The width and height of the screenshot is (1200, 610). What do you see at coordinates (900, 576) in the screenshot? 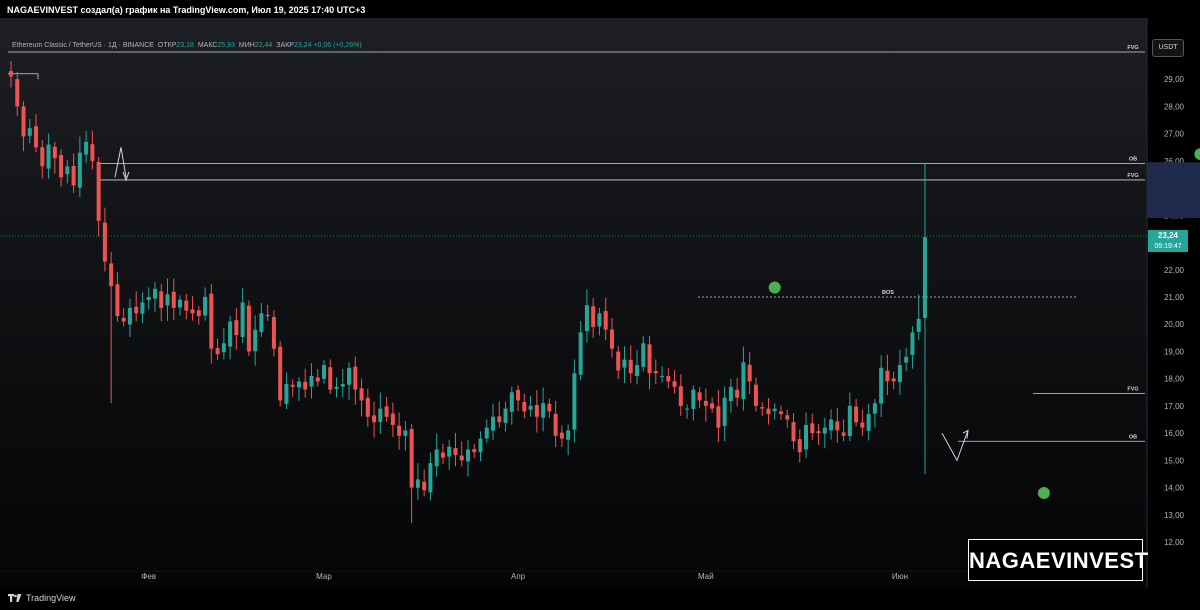
I see `x-tick-label: Июн` at bounding box center [900, 576].